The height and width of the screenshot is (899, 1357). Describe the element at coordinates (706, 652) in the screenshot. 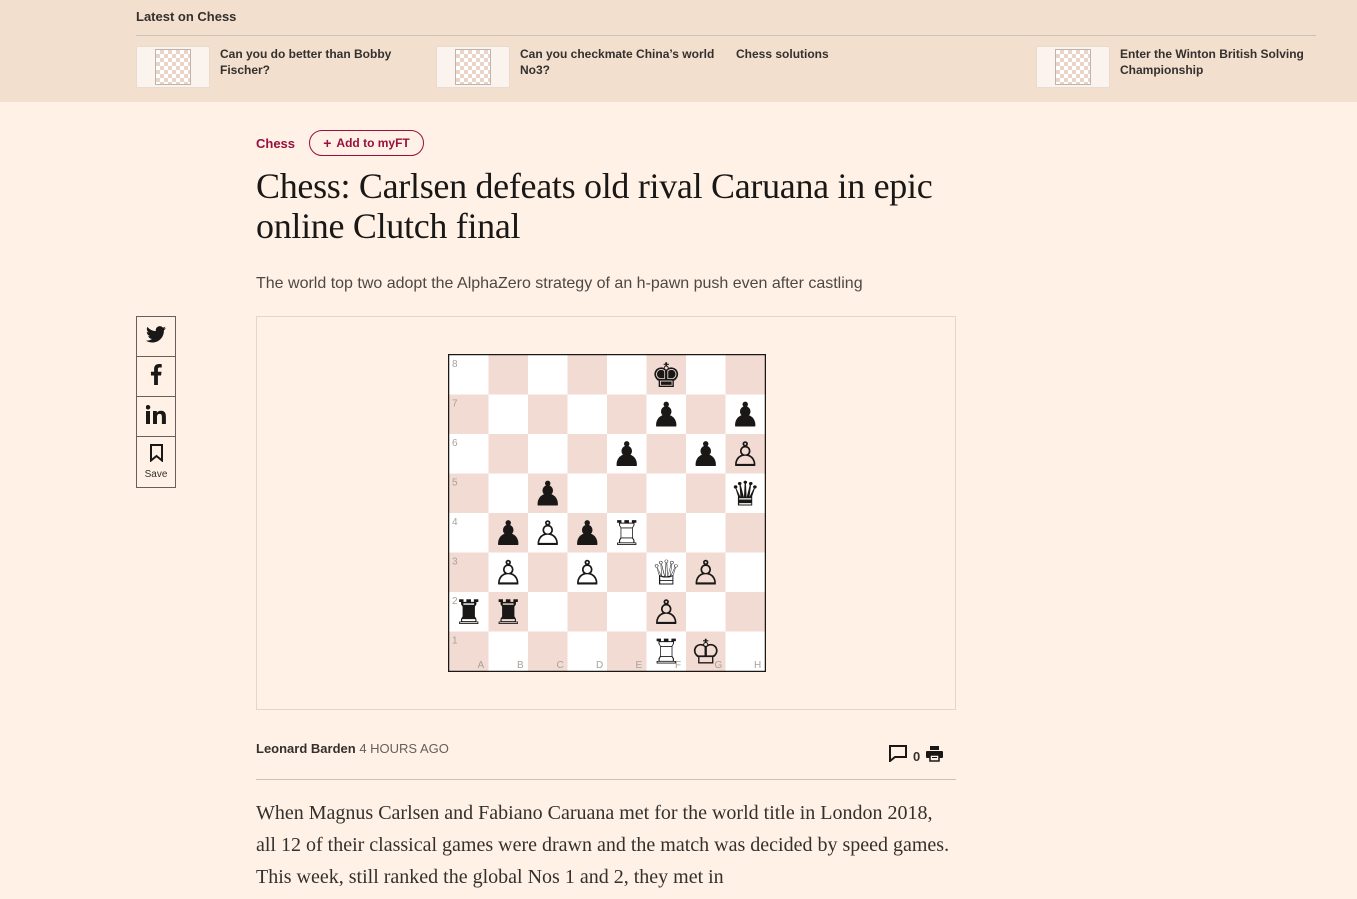

I see `chess-piece: ♔` at that location.